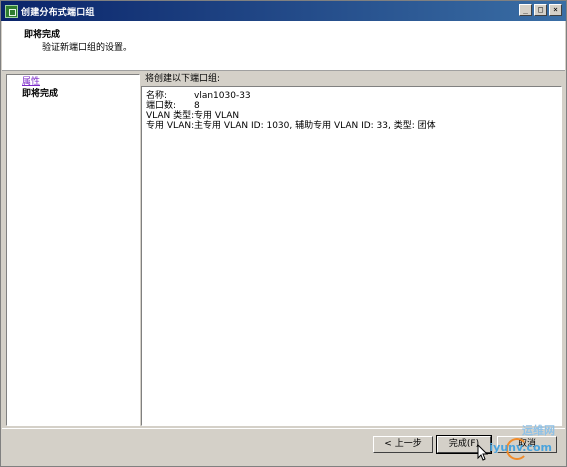 Image resolution: width=567 pixels, height=467 pixels. I want to click on mouse-cursor-icon, so click(483, 452).